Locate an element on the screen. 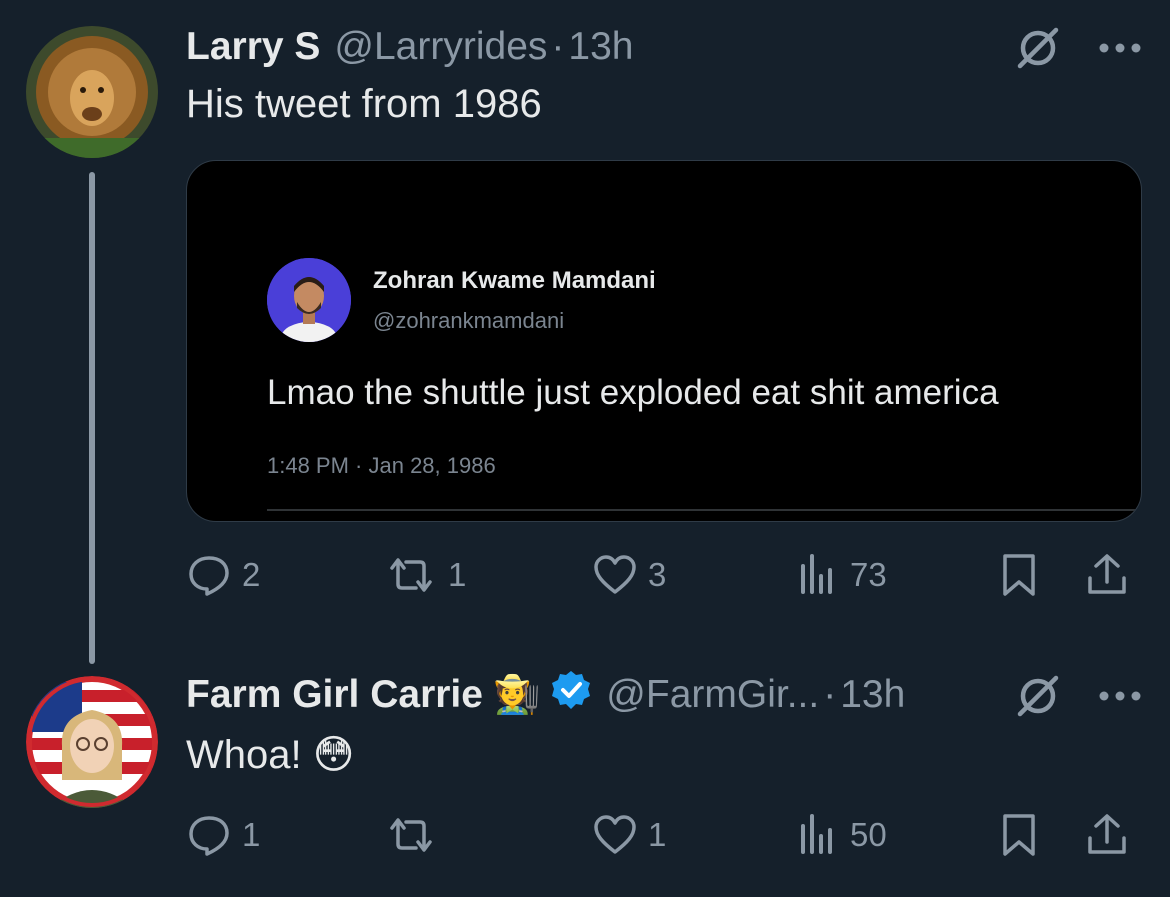 This screenshot has width=1170, height=897. handle: @Larryrides is located at coordinates (440, 47).